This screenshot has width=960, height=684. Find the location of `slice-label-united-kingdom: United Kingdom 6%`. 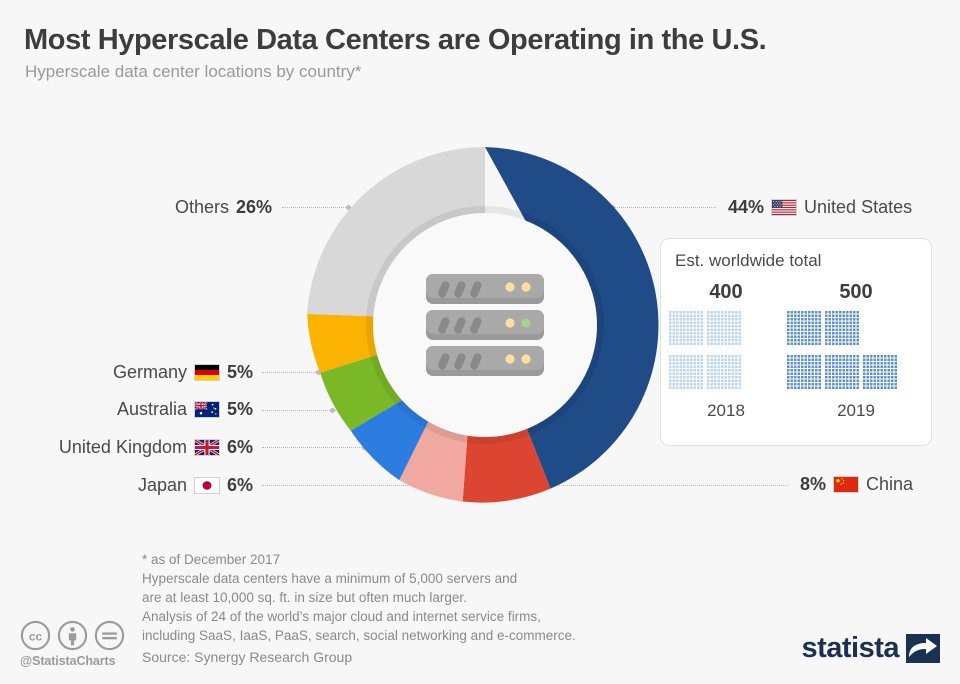

slice-label-united-kingdom: United Kingdom 6% is located at coordinates (126, 447).